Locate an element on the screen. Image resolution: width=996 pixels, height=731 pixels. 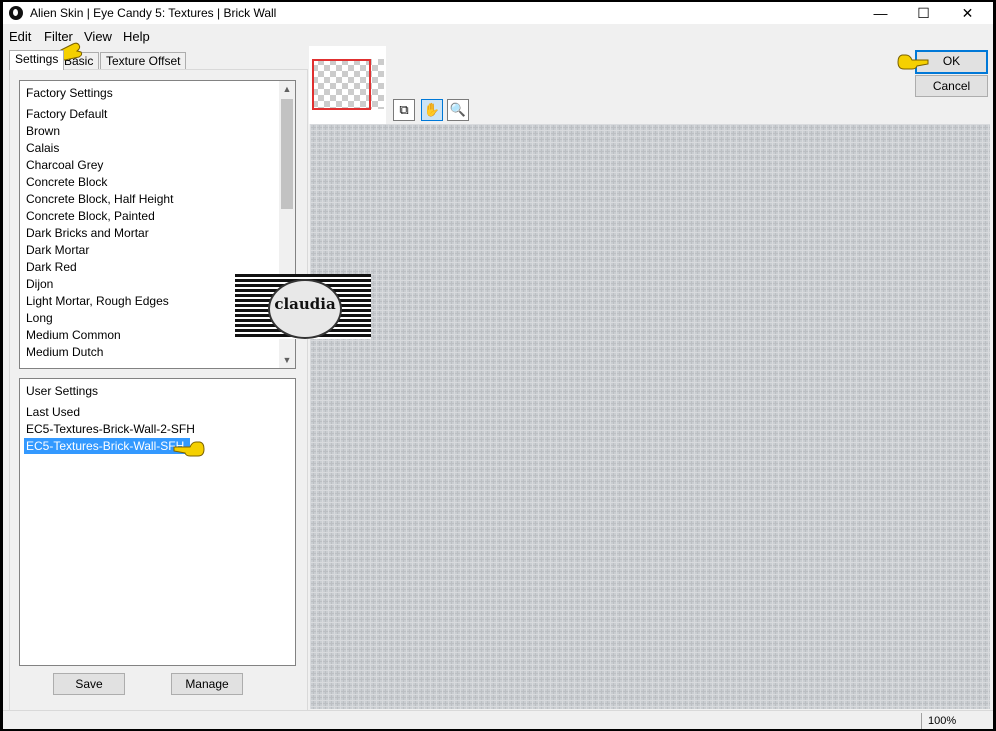
list-item: Dijon is located at coordinates (40, 284).